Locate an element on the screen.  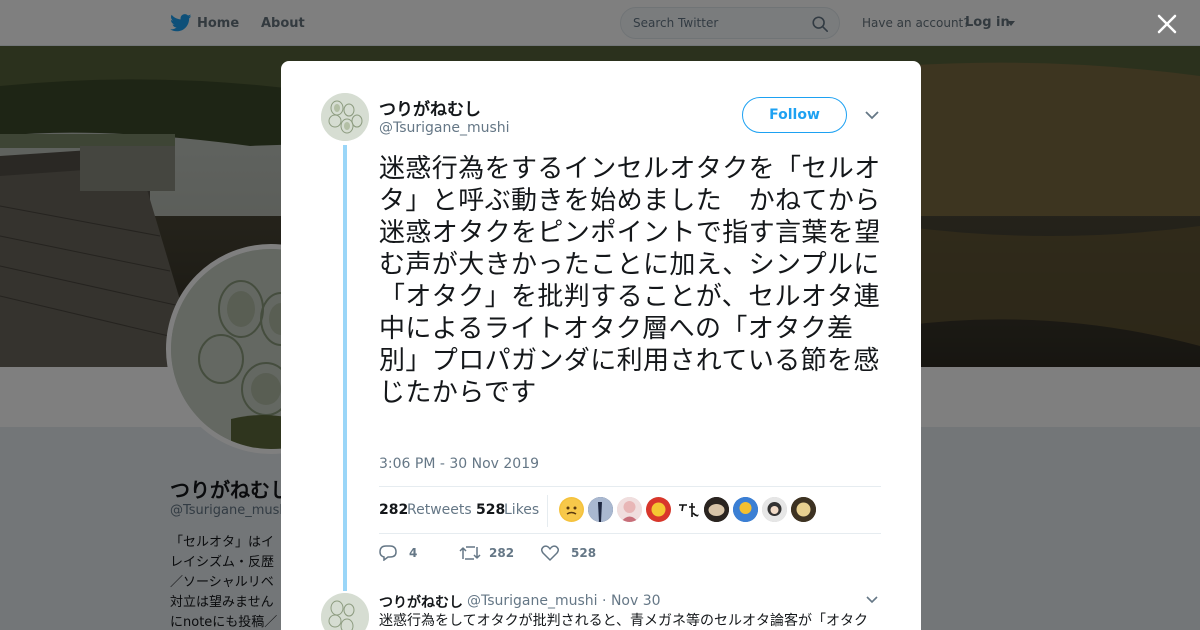
tweet-timestamp: 3:06 PM - 30 Nov 2019 is located at coordinates (459, 464).